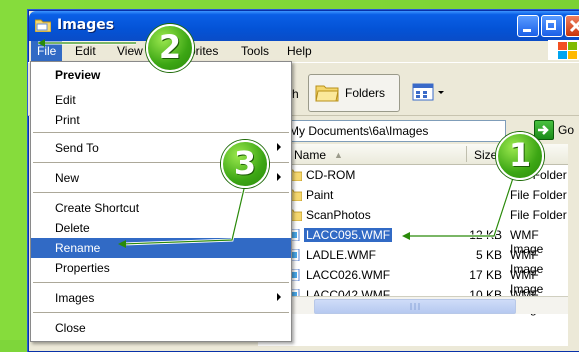 This screenshot has width=579, height=352. Describe the element at coordinates (75, 298) in the screenshot. I see `menu-item-label: Images` at that location.